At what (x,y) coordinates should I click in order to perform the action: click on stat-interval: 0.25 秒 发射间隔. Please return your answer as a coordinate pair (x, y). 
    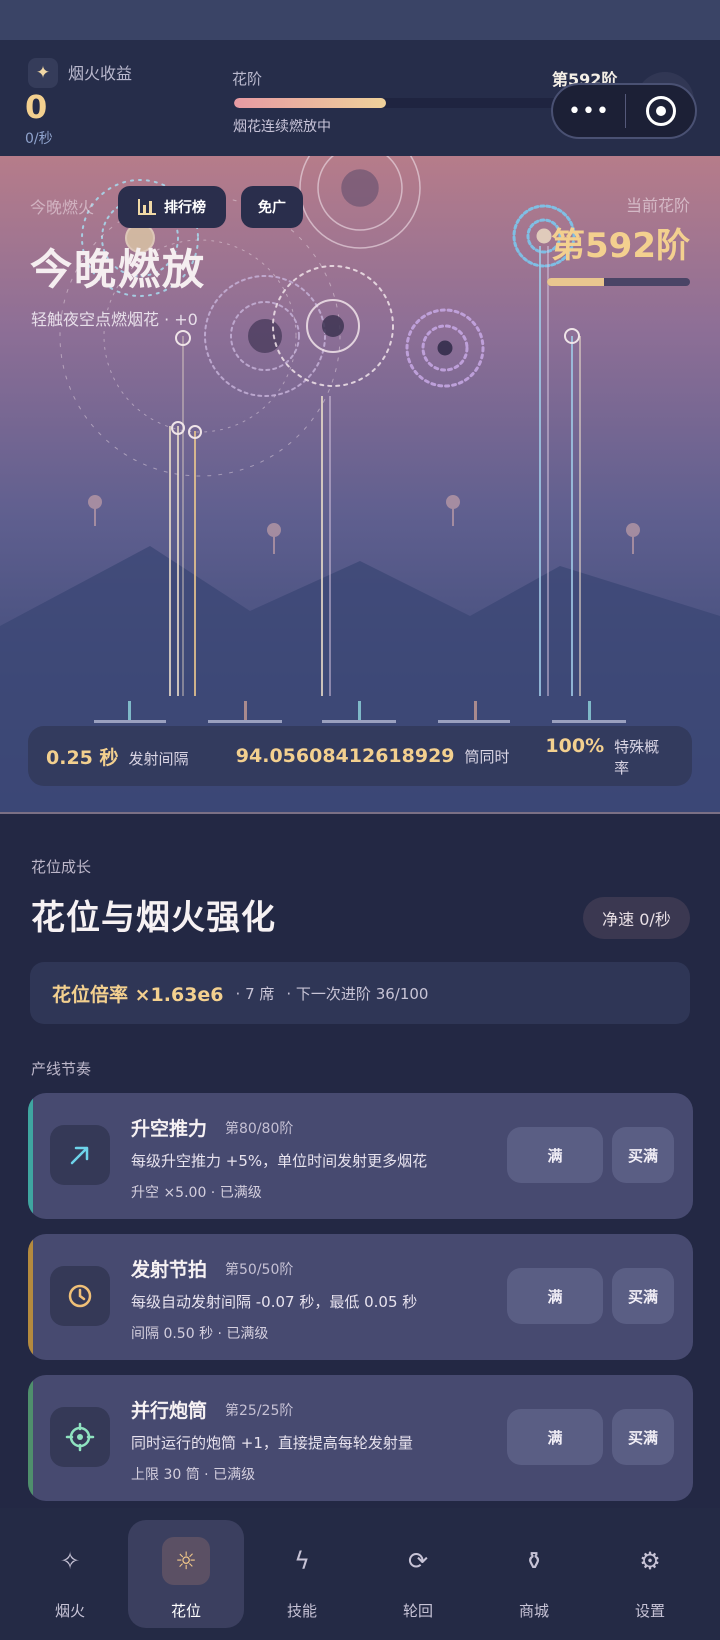
    Looking at the image, I should click on (141, 756).